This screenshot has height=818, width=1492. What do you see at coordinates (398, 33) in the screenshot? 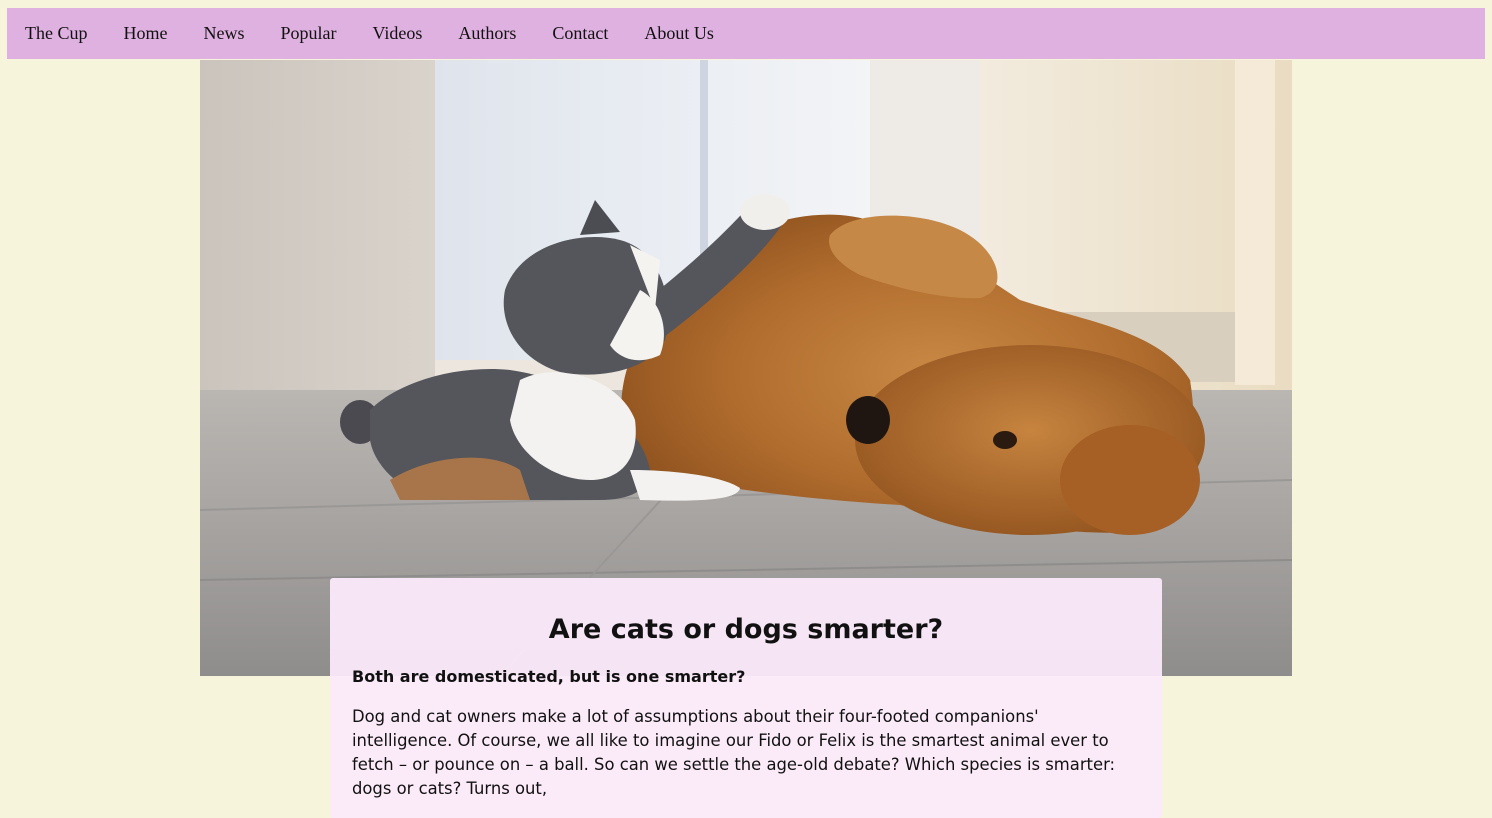
I see `nav-videos-link: Videos` at bounding box center [398, 33].